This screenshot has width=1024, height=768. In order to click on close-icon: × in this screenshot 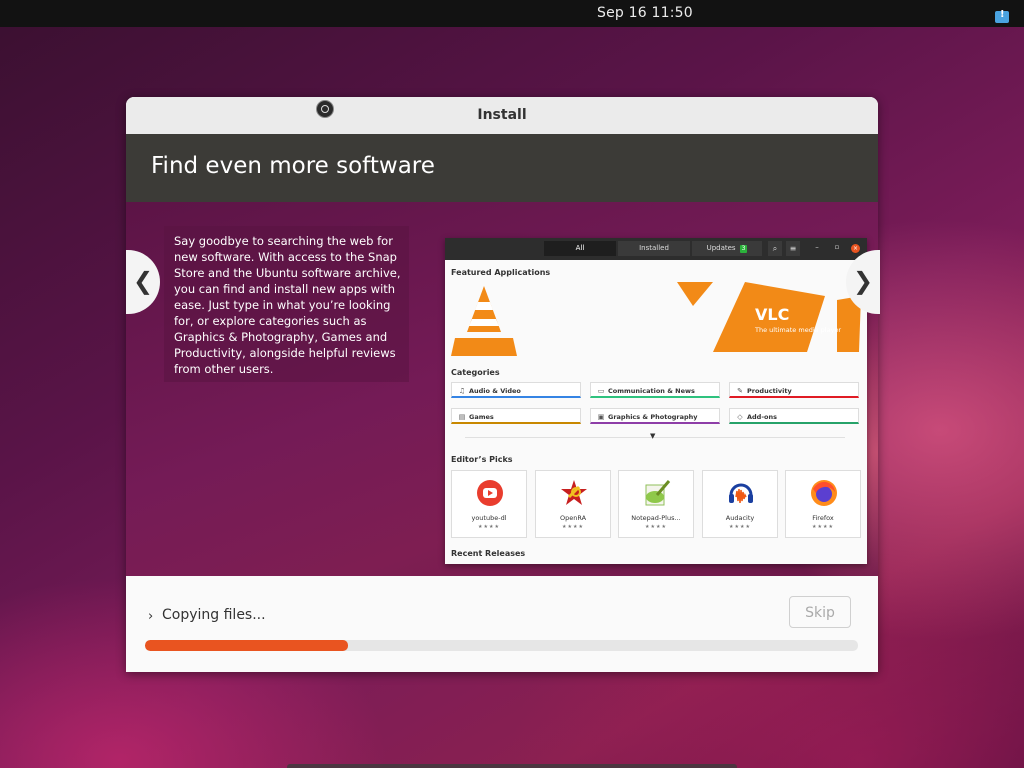, I will do `click(855, 248)`.